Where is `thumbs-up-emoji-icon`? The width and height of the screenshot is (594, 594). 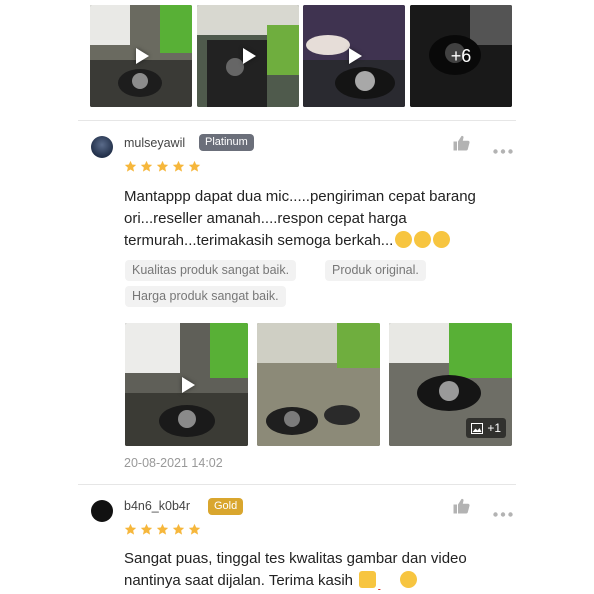 thumbs-up-emoji-icon is located at coordinates (368, 579).